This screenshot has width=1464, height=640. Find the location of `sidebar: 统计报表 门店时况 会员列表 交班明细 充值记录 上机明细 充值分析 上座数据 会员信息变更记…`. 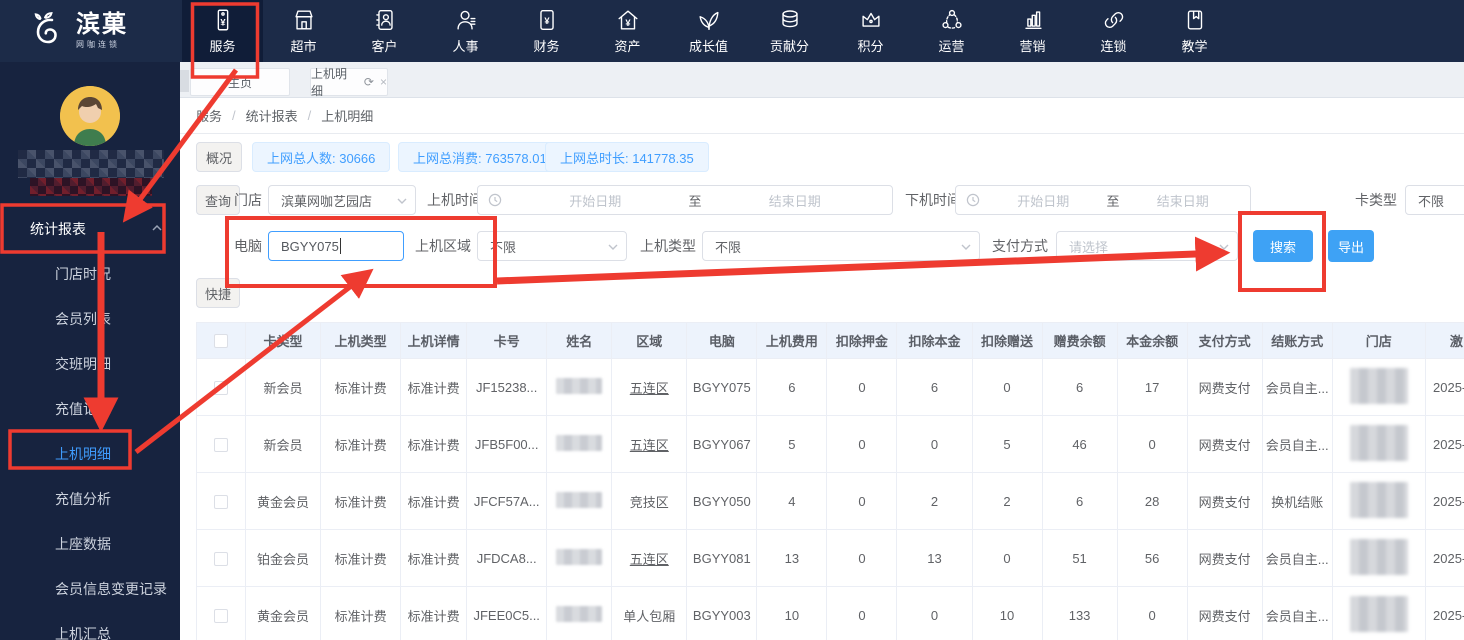

sidebar: 统计报表 门店时况 会员列表 交班明细 充值记录 上机明细 充值分析 上座数据 会员信息变更记… is located at coordinates (90, 351).